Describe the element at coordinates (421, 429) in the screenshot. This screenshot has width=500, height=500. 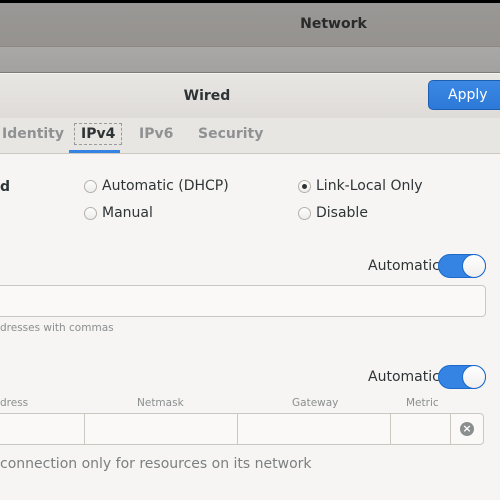
I see `route-metric-input` at that location.